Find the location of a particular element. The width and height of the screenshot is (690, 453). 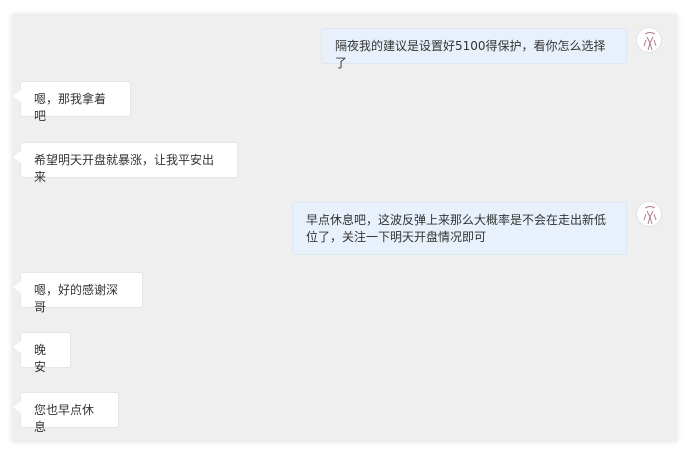

message-text: 嗯，那我拿着吧 is located at coordinates (70, 107).